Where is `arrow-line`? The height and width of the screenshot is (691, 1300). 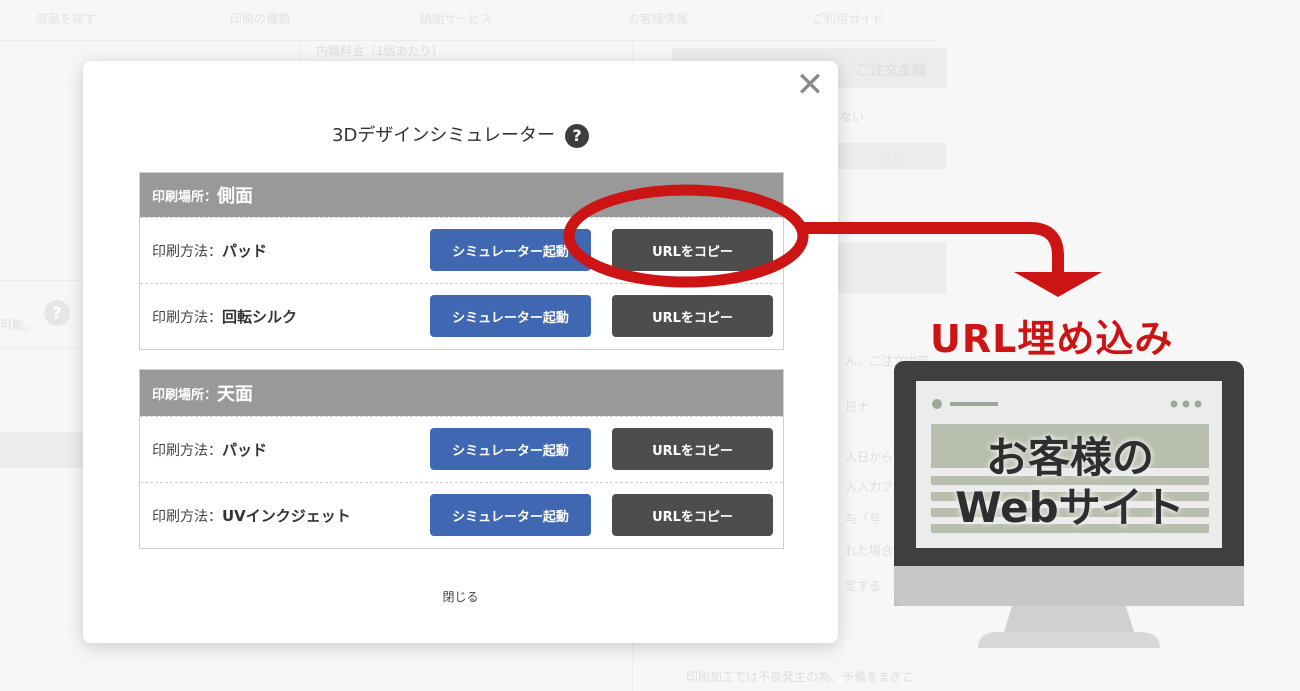
arrow-line is located at coordinates (933, 249).